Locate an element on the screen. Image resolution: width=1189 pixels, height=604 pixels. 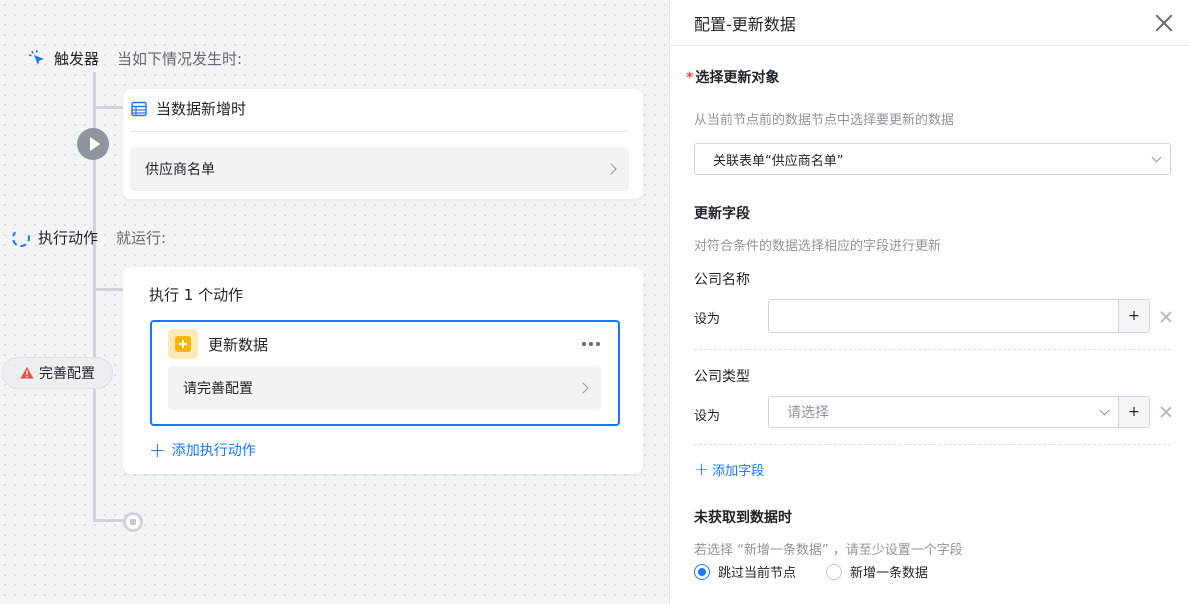
company-name-input is located at coordinates (943, 316).